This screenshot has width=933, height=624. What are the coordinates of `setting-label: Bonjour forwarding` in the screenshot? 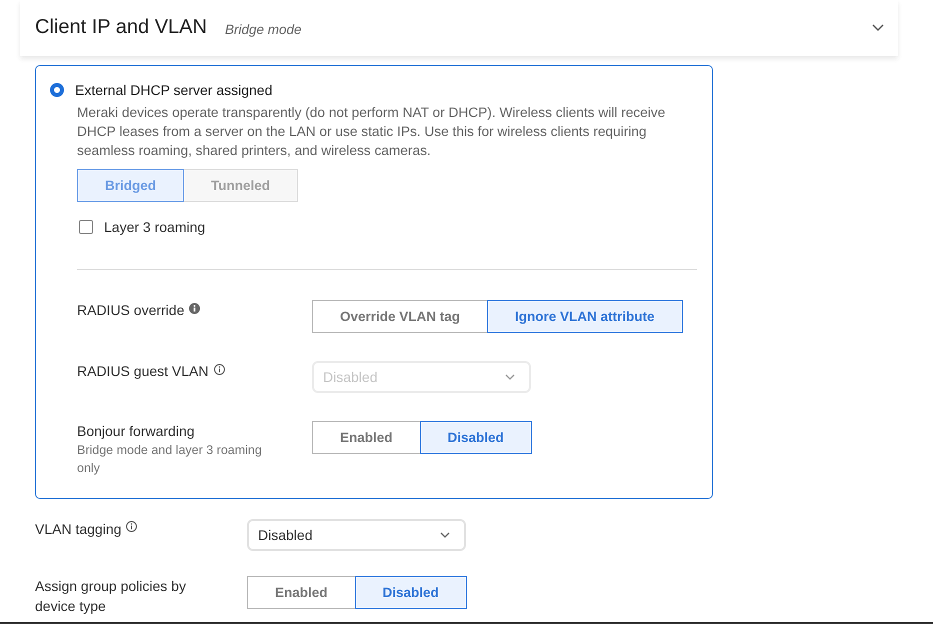 It's located at (136, 431).